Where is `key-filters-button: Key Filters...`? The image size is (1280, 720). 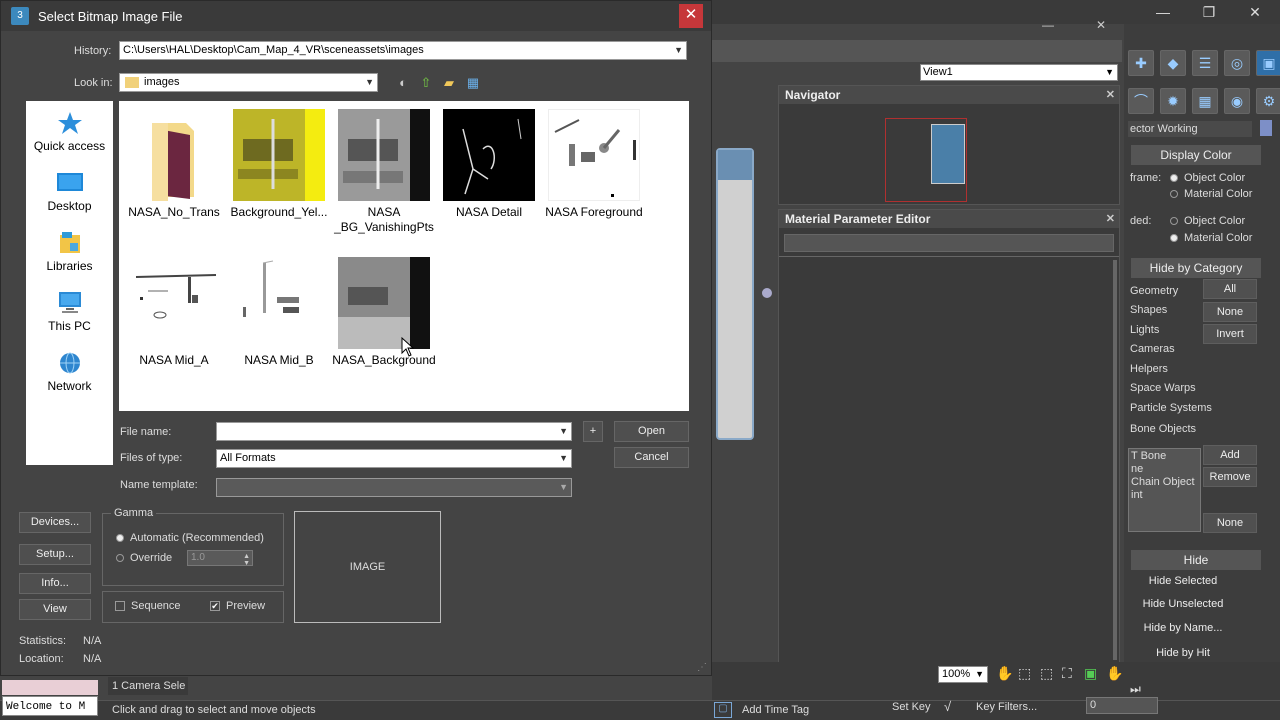
key-filters-button: Key Filters... is located at coordinates (1006, 707).